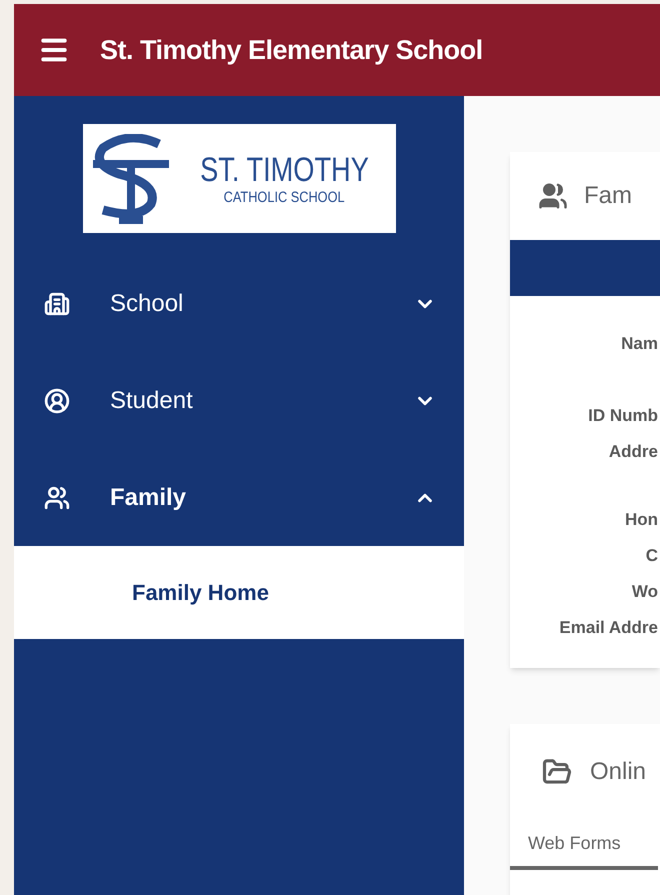  What do you see at coordinates (645, 592) in the screenshot?
I see `field-label: Wo` at bounding box center [645, 592].